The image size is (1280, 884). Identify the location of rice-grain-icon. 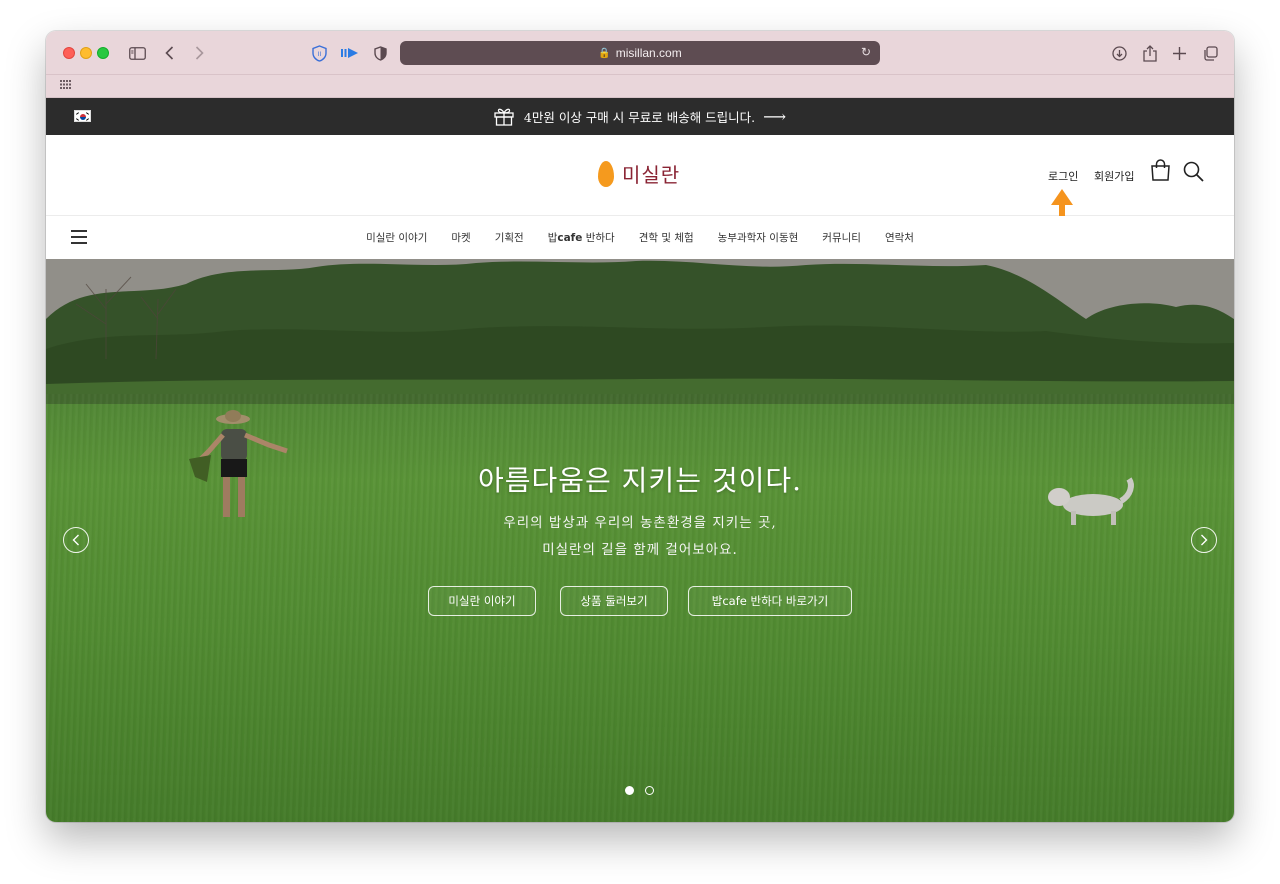
(606, 173).